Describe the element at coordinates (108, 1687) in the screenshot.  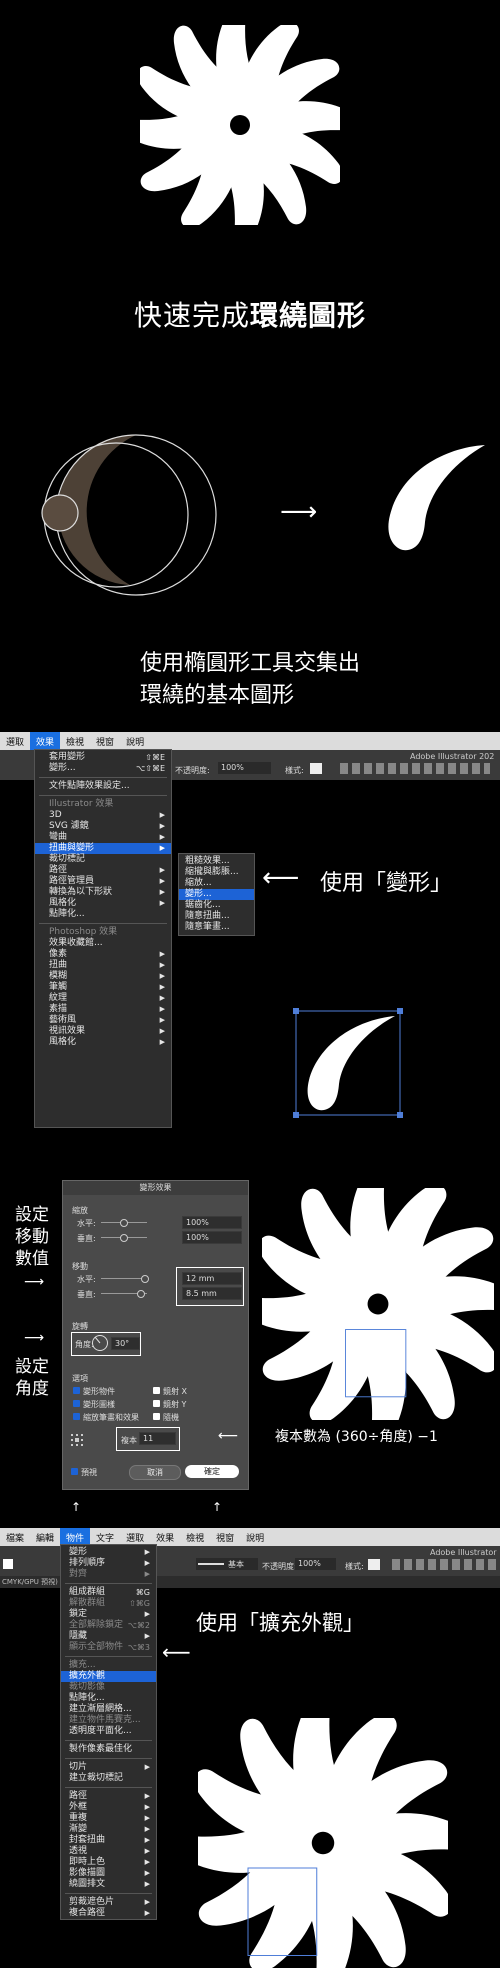
I see `menu-item: 裁切影像` at that location.